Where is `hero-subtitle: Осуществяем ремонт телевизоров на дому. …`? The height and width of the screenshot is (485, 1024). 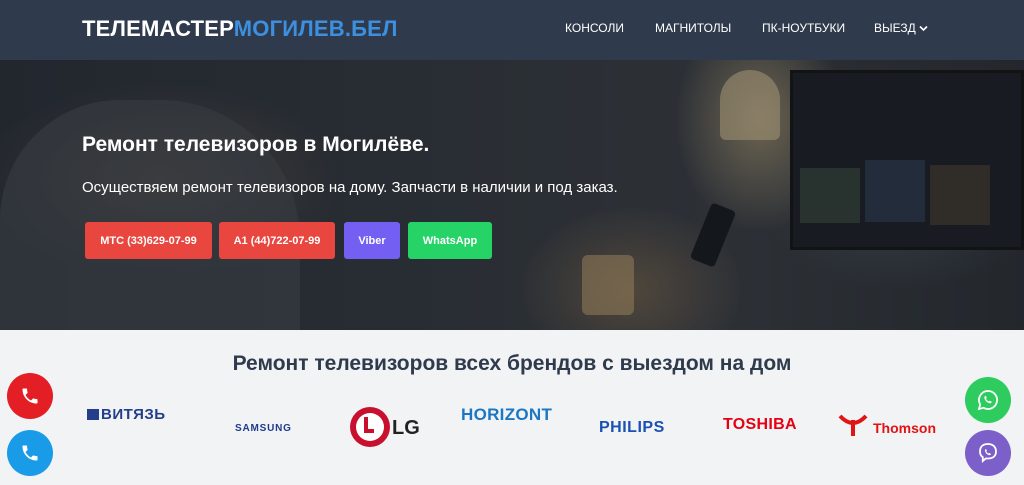
hero-subtitle: Осуществяем ремонт телевизоров на дому. … is located at coordinates (350, 187).